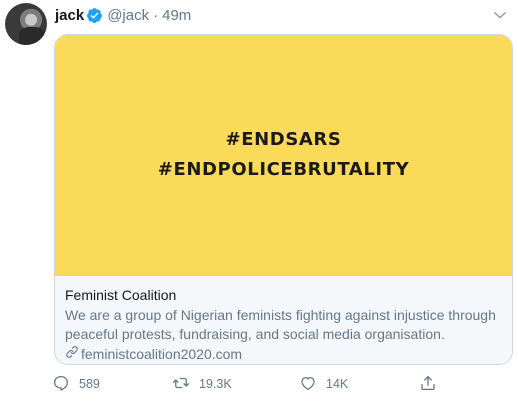  What do you see at coordinates (181, 384) in the screenshot?
I see `retweet-icon` at bounding box center [181, 384].